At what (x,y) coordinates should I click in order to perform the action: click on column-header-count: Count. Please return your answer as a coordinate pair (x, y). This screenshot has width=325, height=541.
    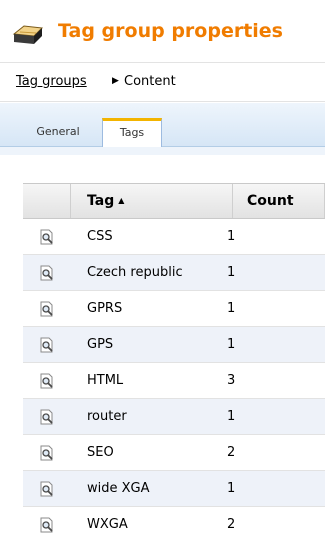
    Looking at the image, I should click on (279, 201).